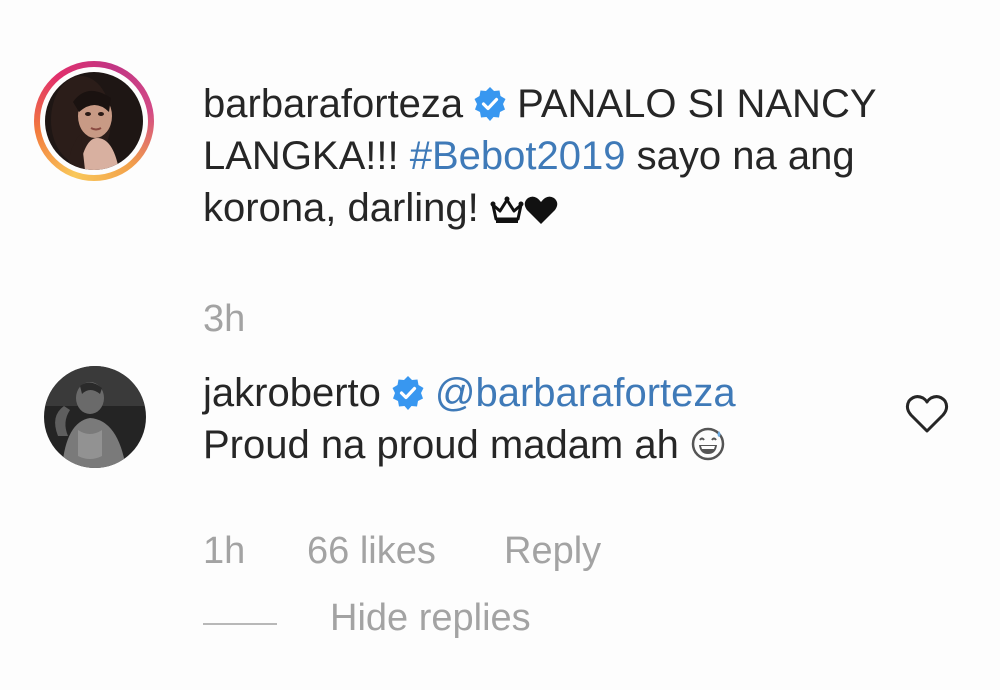  Describe the element at coordinates (708, 449) in the screenshot. I see `grinning-sweat-emoji-icon` at that location.